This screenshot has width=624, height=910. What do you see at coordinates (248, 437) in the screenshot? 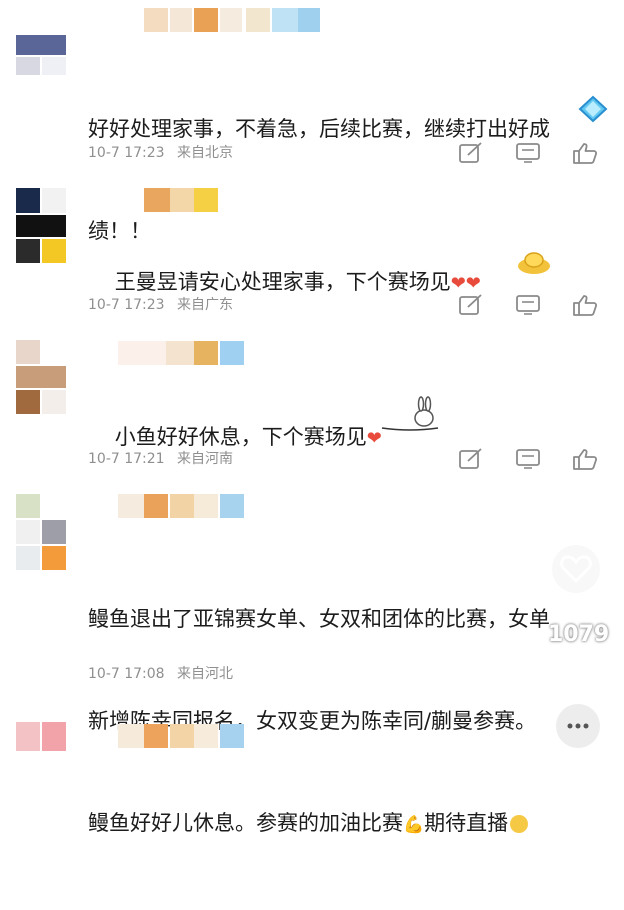
I see `comment-text: 小鱼好好休息，下个赛场见❤` at bounding box center [248, 437].